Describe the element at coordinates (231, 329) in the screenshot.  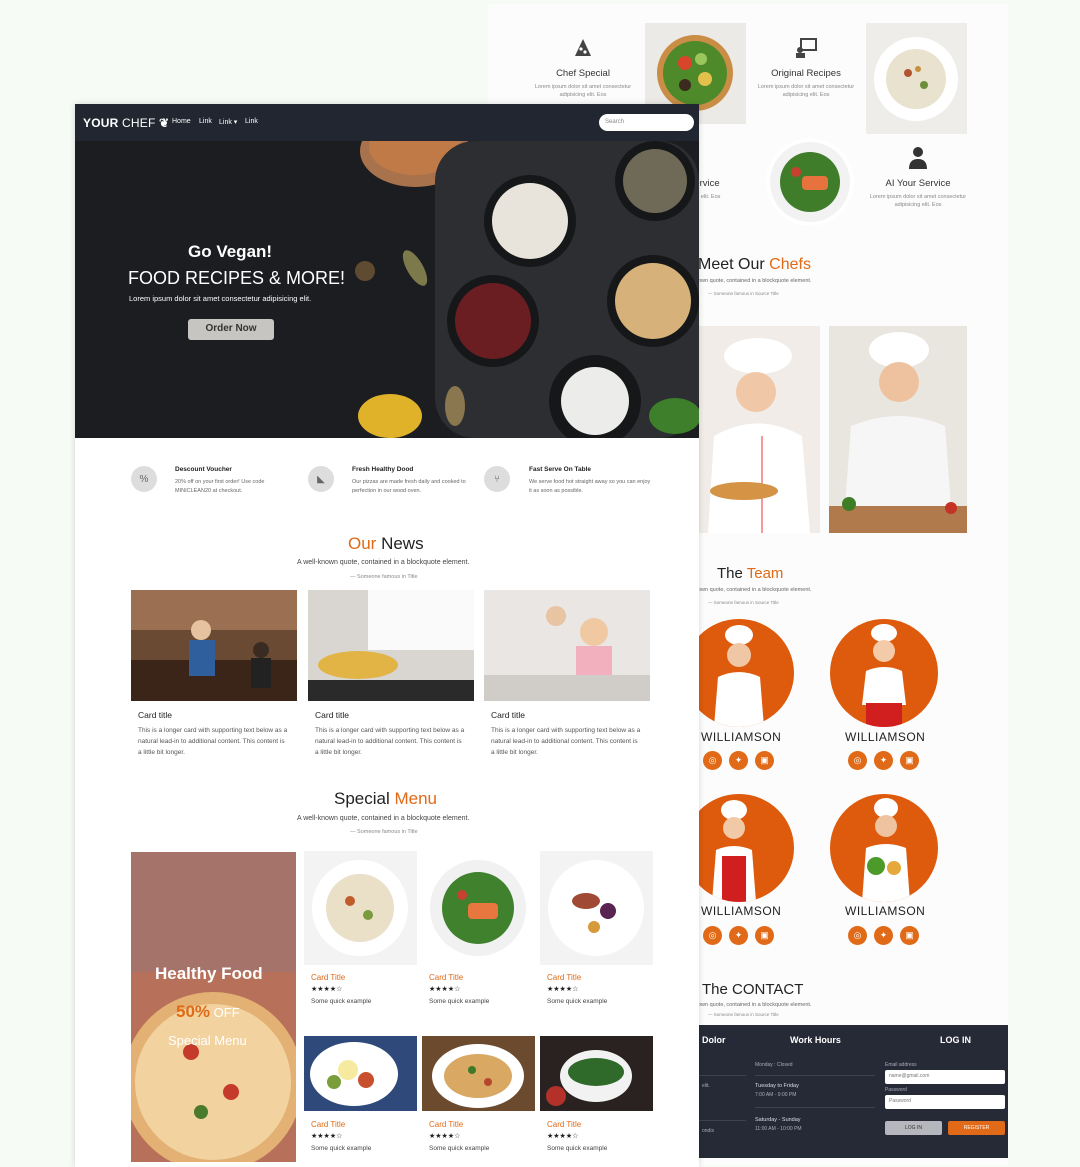
I see `order-now-button: Order Now` at that location.